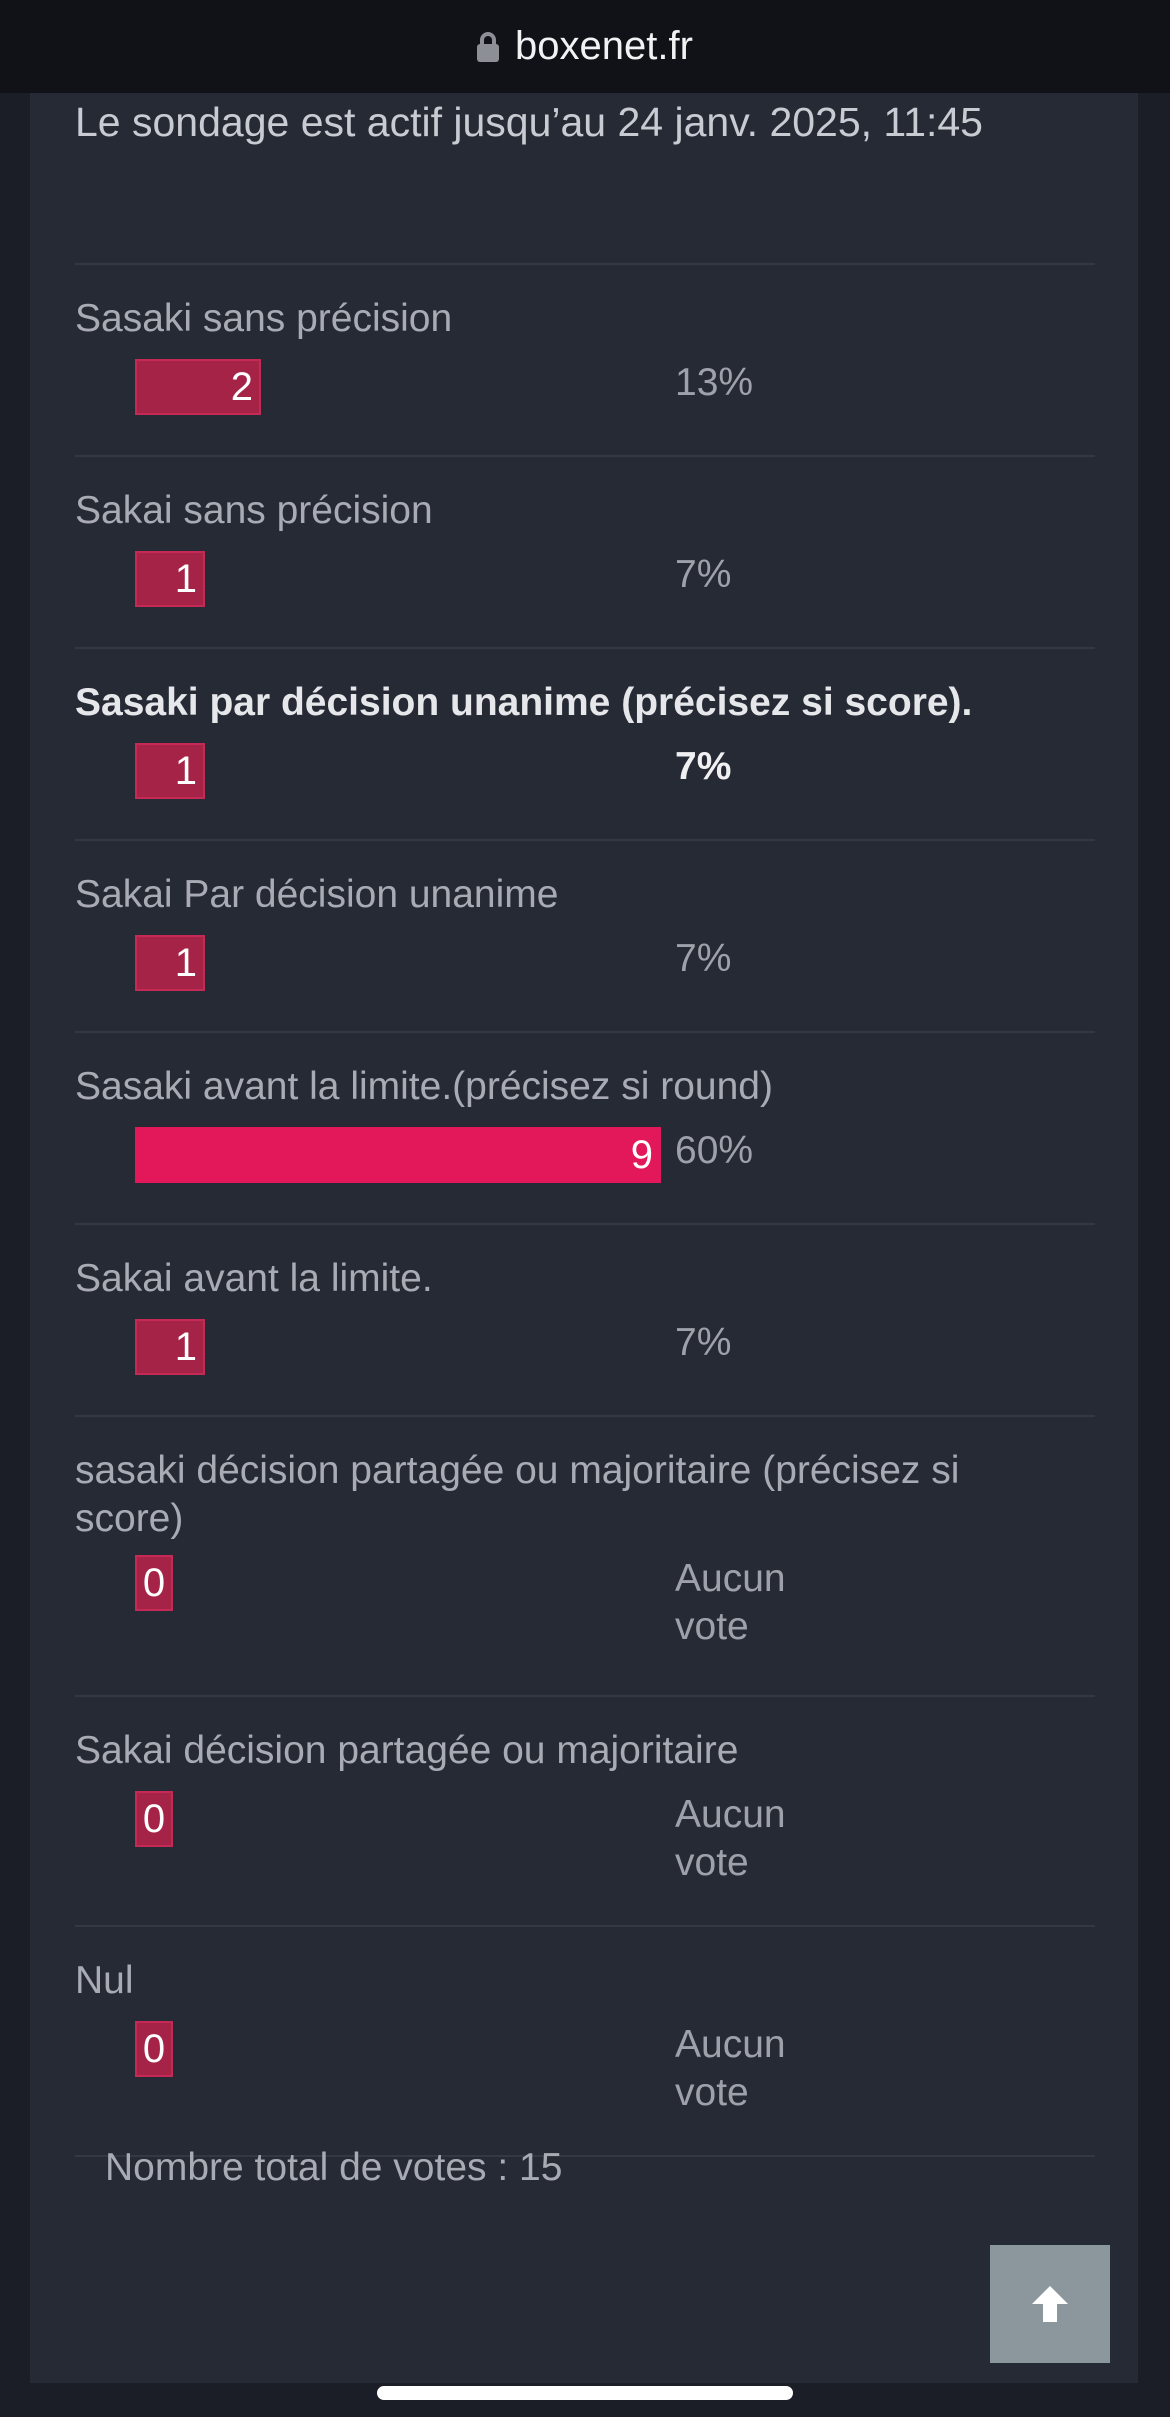 The image size is (1170, 2417). Describe the element at coordinates (585, 359) in the screenshot. I see `poll-option: Sasaki sans précision 2 13%` at that location.